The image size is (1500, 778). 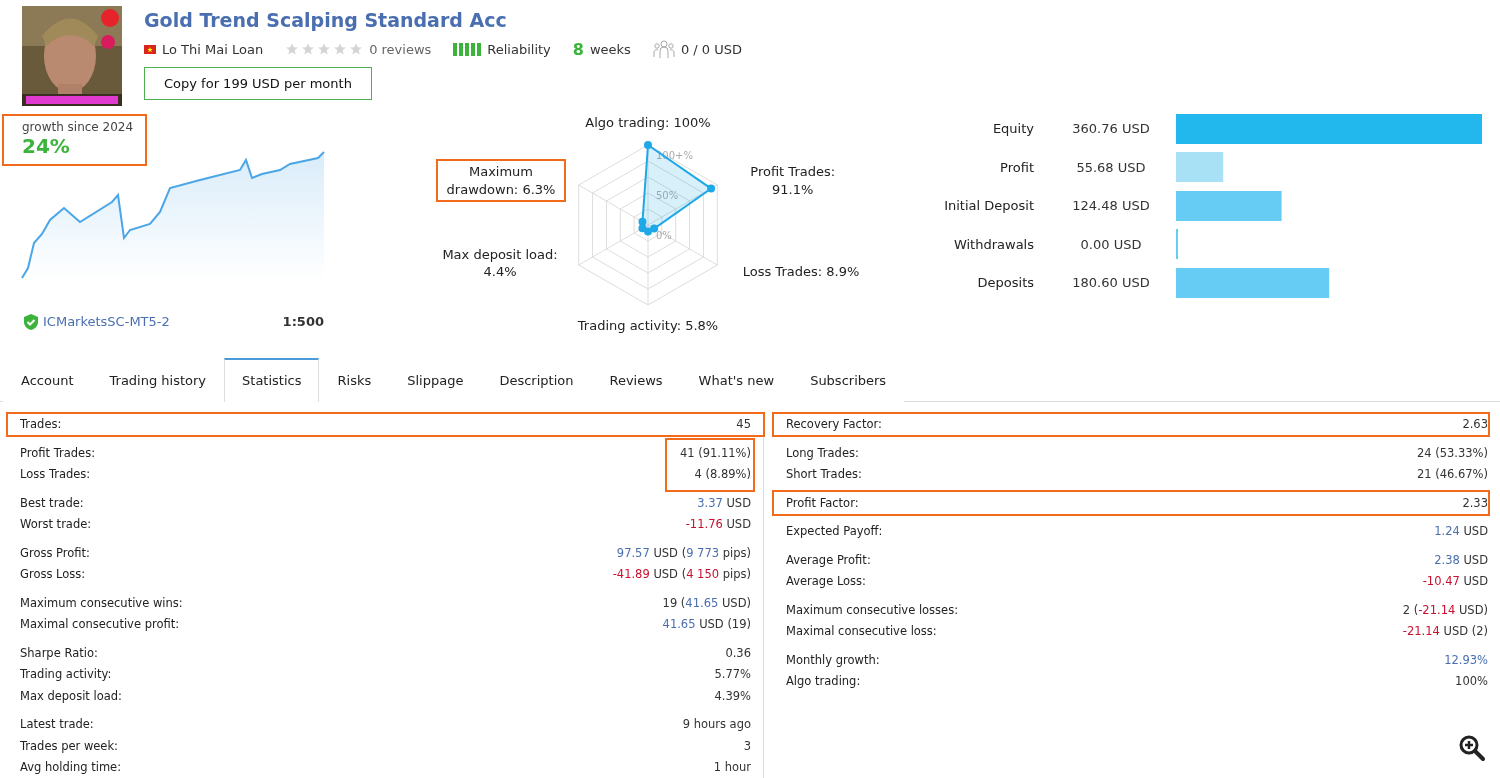 I want to click on bar-value: 124.48 USD, so click(x=1111, y=206).